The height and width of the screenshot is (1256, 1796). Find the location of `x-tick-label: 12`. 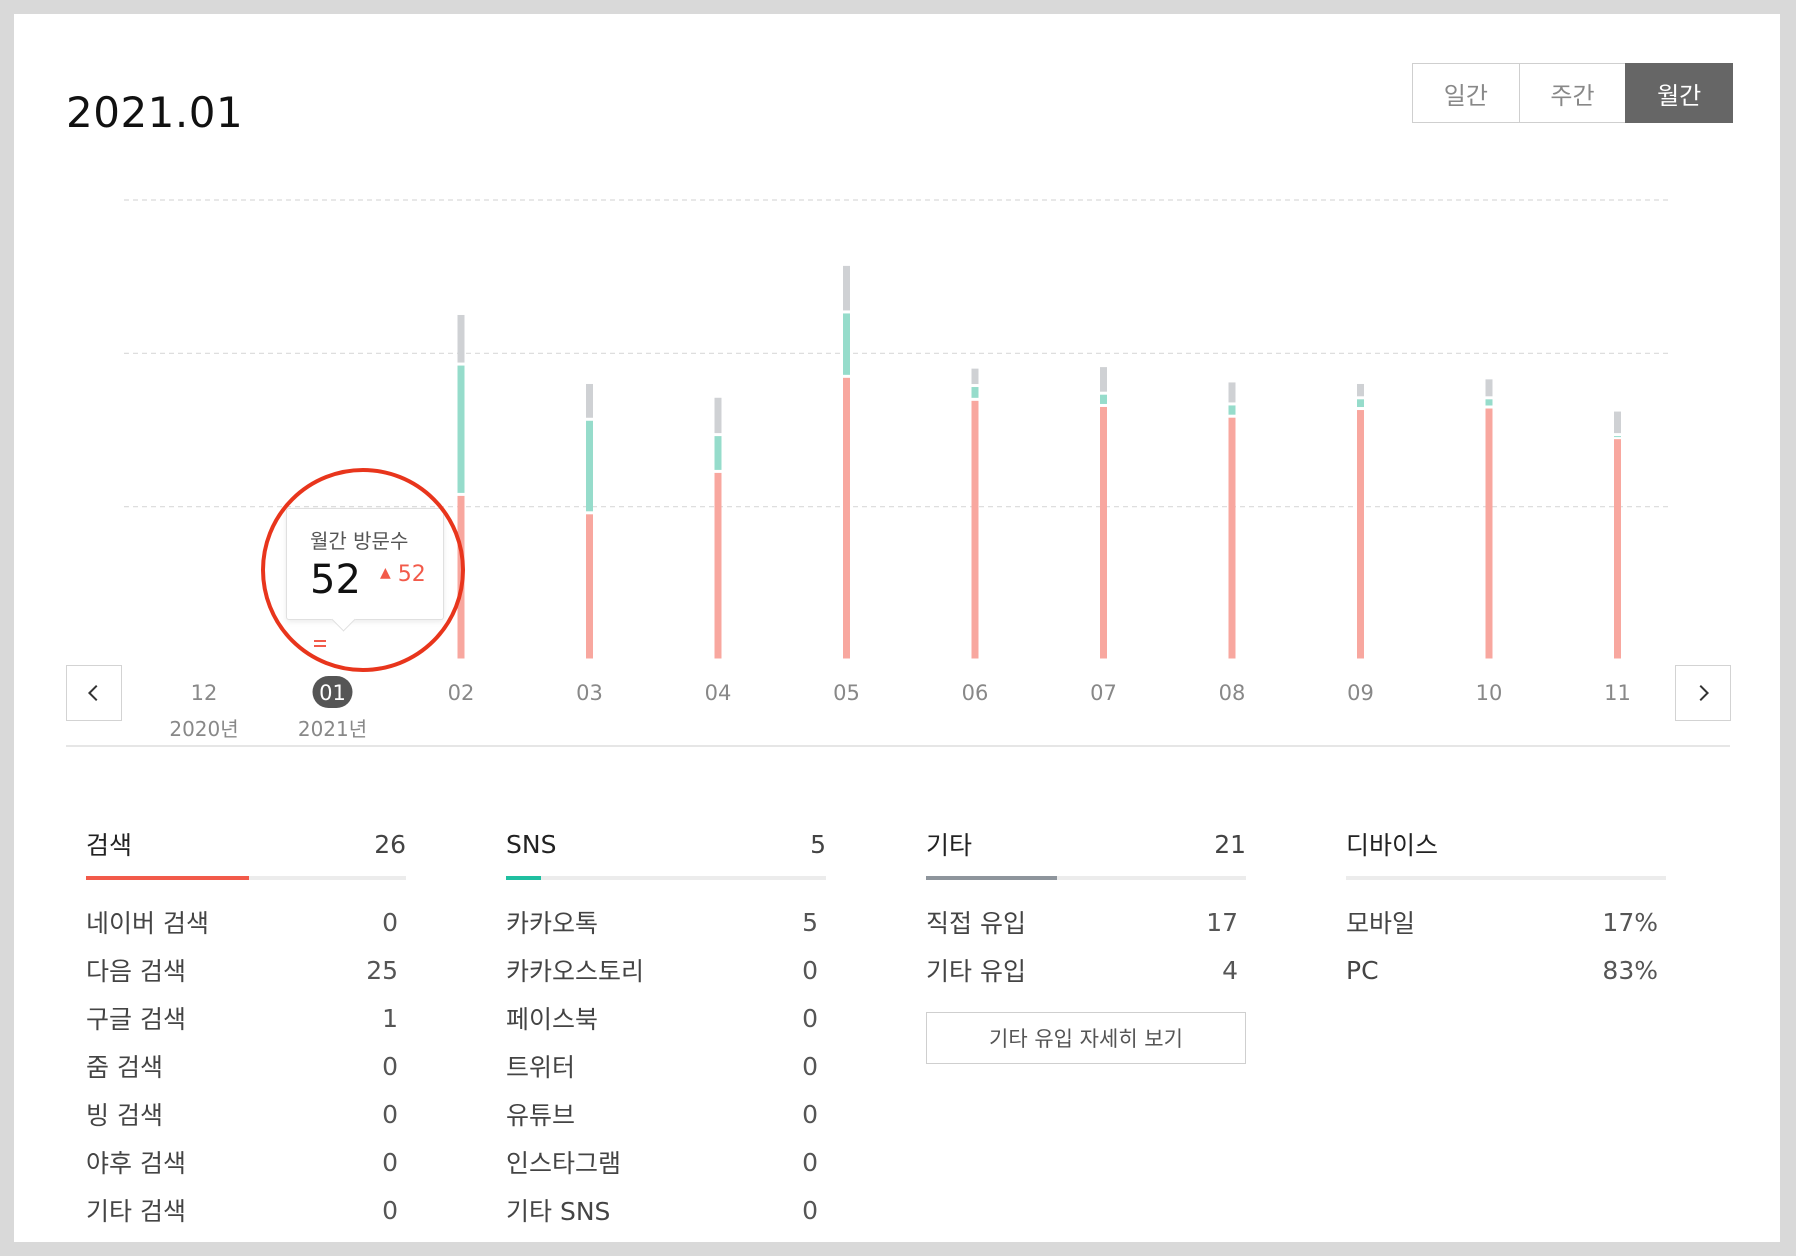

x-tick-label: 12 is located at coordinates (204, 693).